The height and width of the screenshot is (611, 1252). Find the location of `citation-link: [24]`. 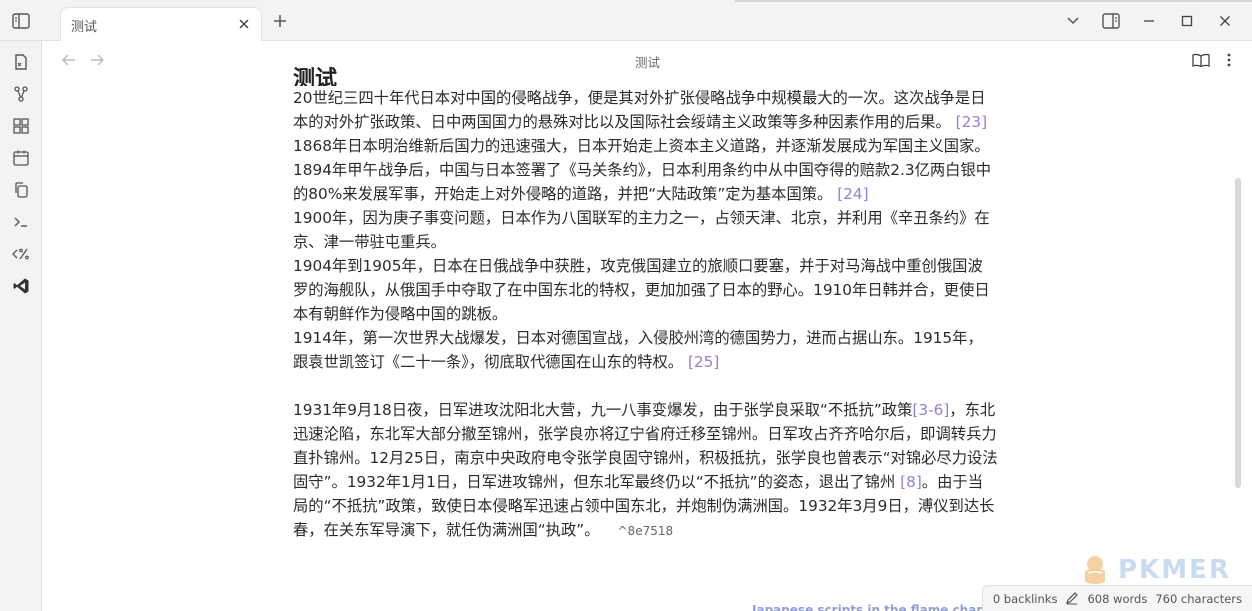

citation-link: [24] is located at coordinates (852, 194).